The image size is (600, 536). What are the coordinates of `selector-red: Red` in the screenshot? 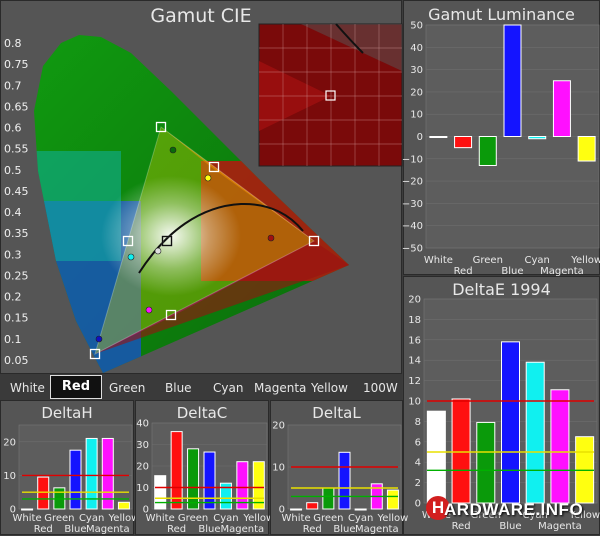 It's located at (76, 387).